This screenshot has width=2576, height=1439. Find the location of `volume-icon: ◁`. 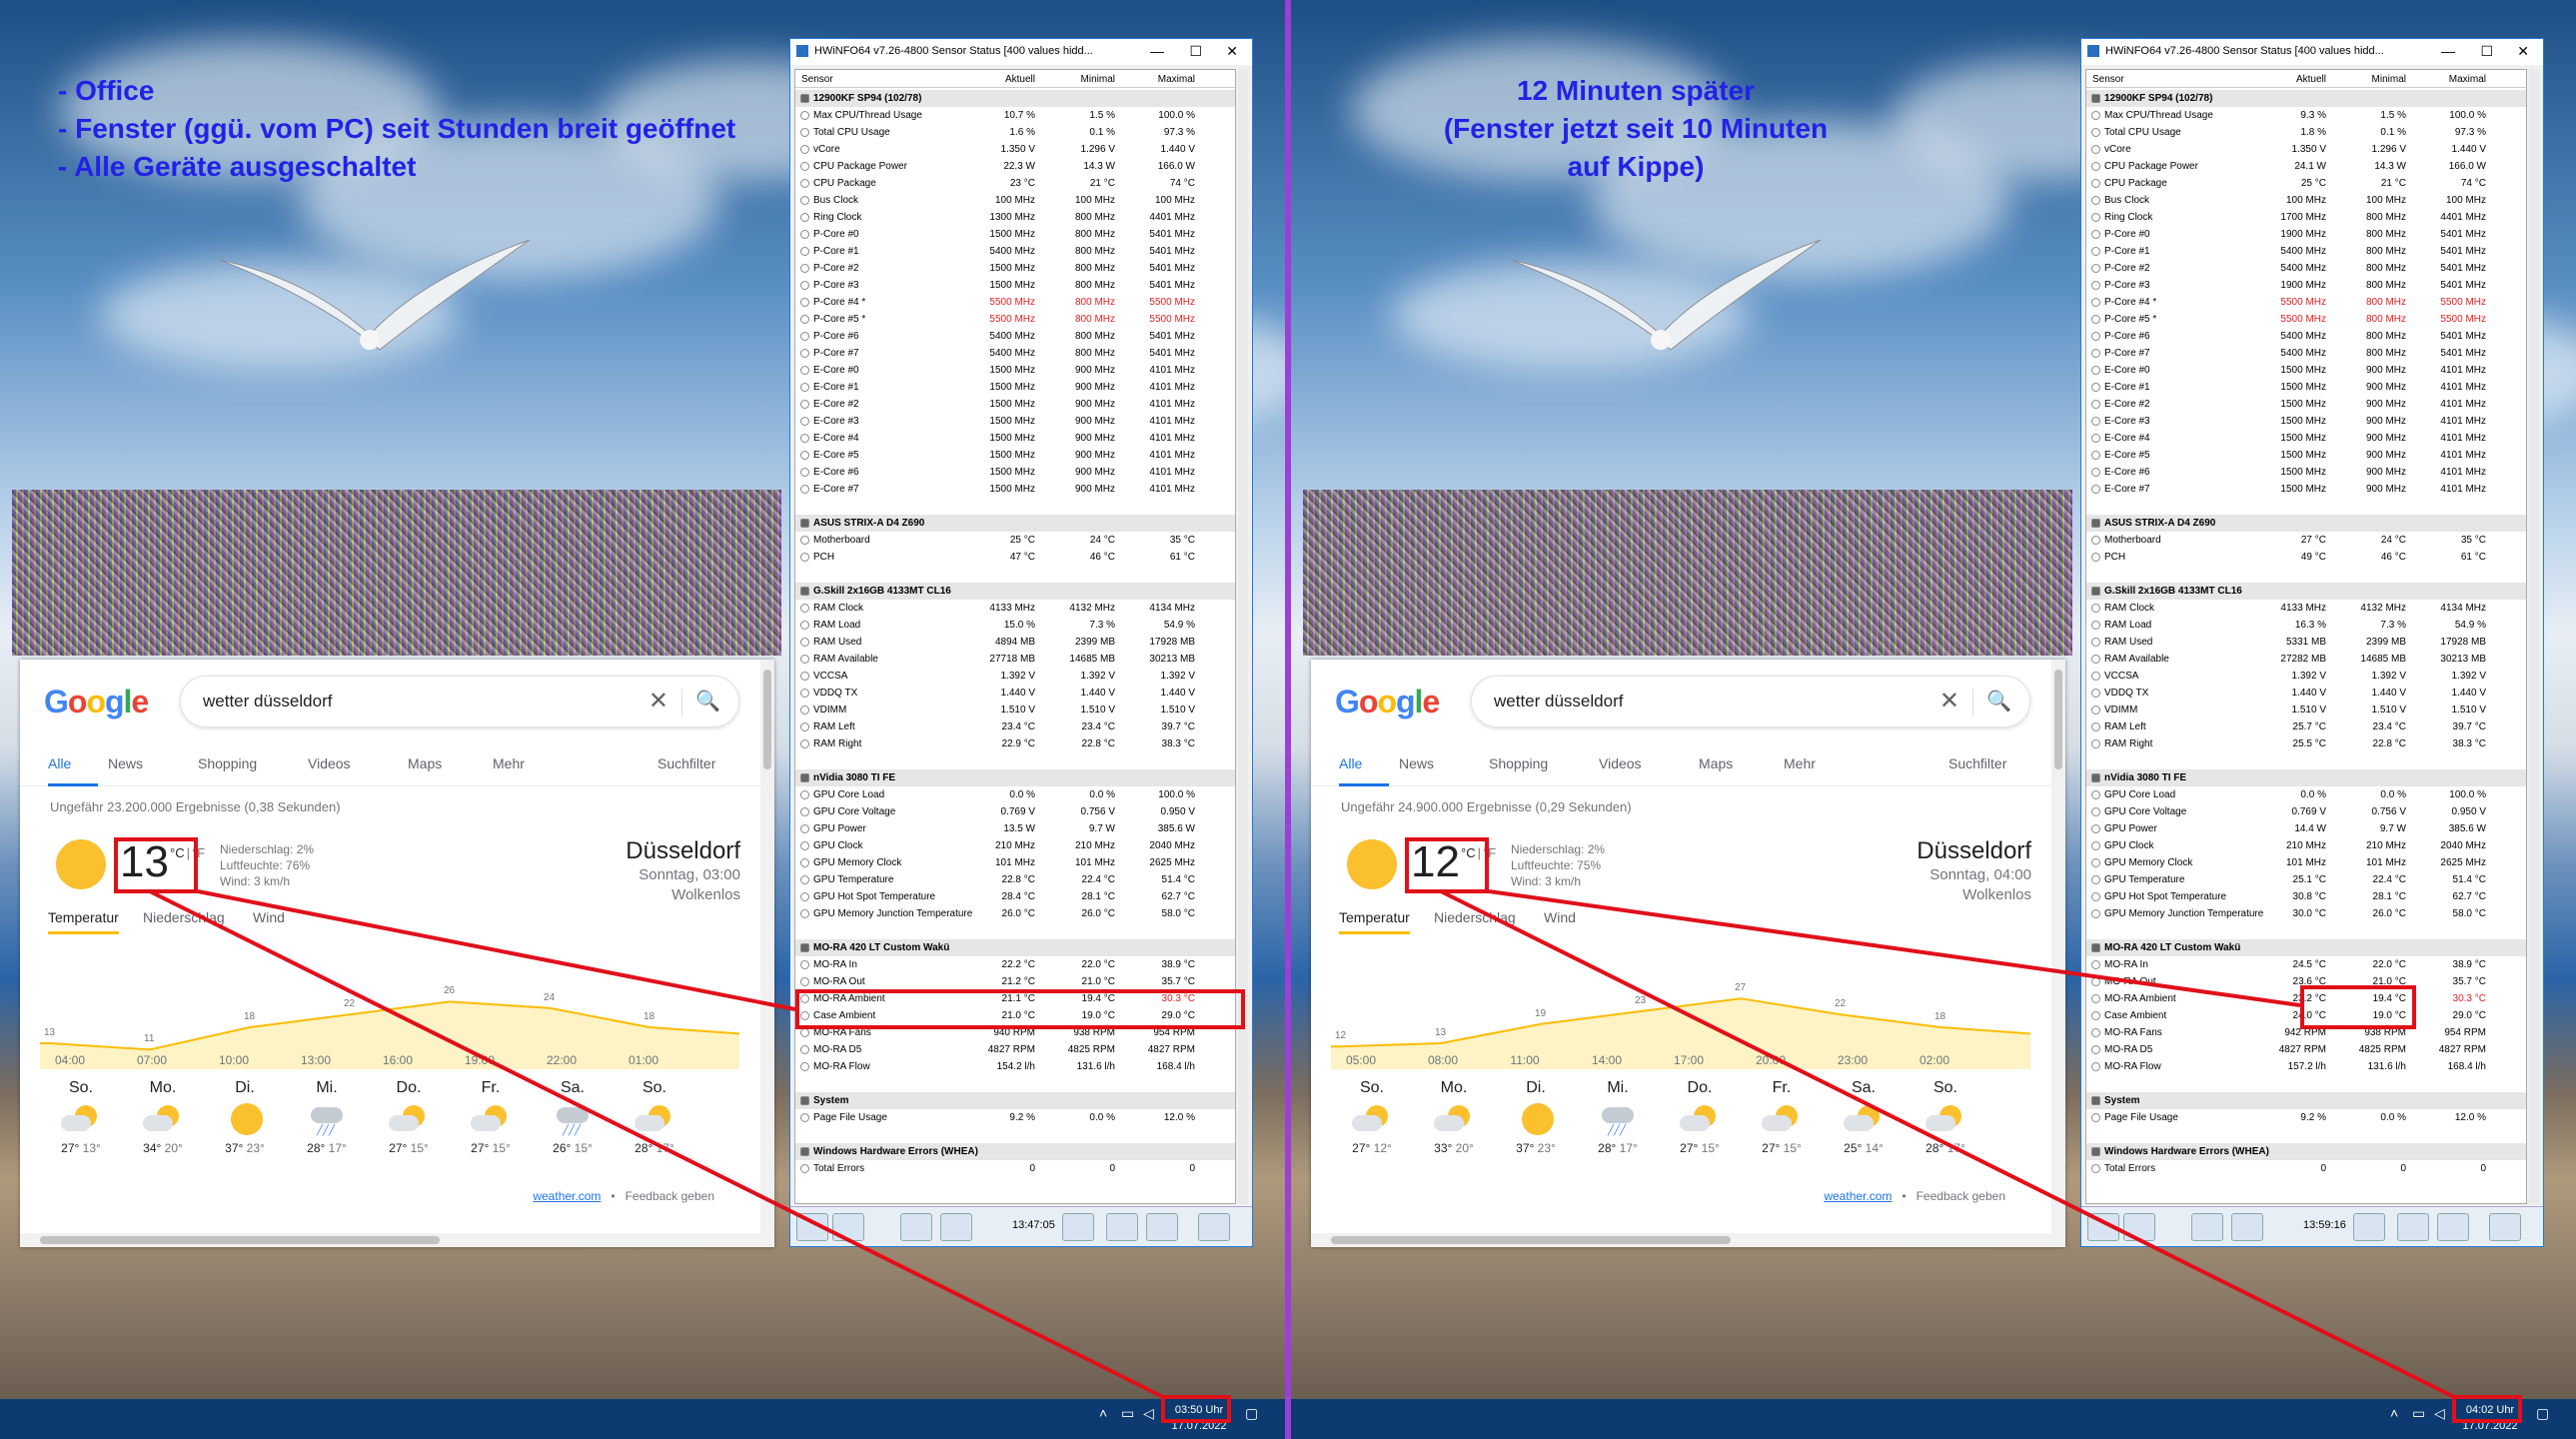

volume-icon: ◁ is located at coordinates (2439, 1413).